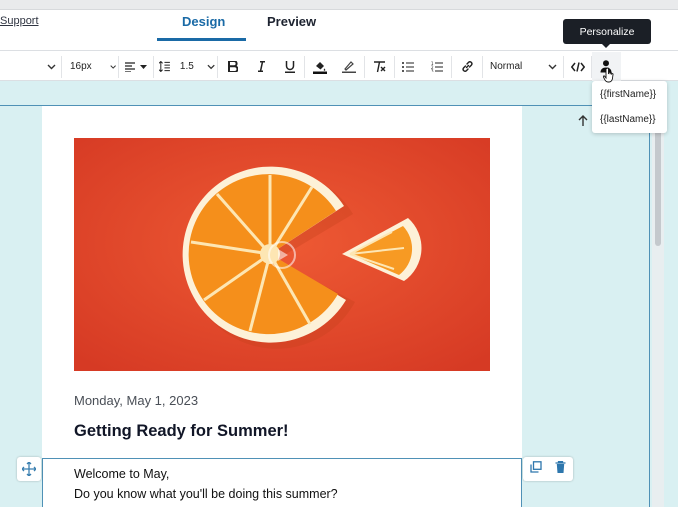 This screenshot has width=678, height=507. What do you see at coordinates (130, 66) in the screenshot?
I see `align-left-icon` at bounding box center [130, 66].